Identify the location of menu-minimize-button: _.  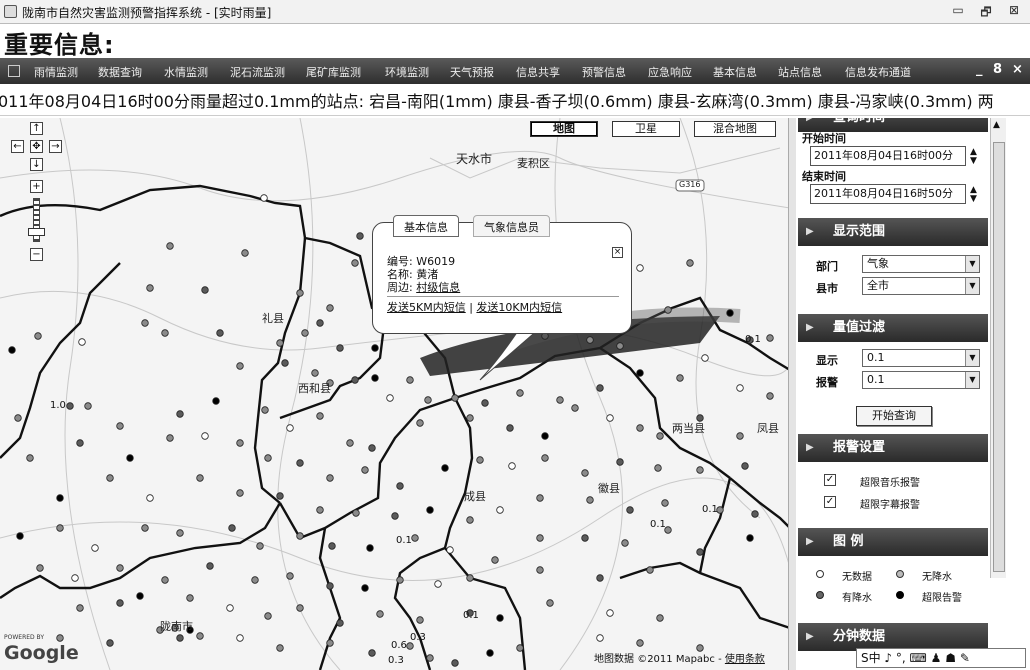
(979, 69).